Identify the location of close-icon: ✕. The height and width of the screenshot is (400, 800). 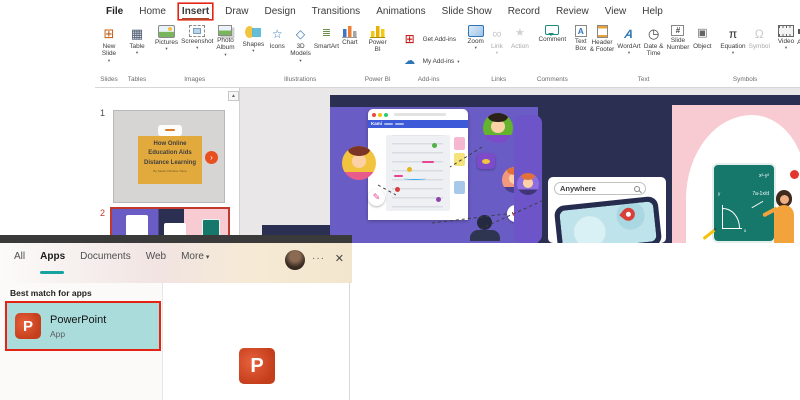
(339, 258).